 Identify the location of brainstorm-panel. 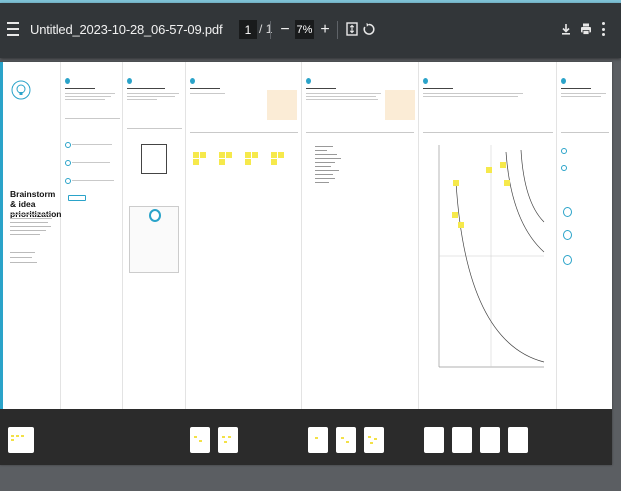
(243, 235).